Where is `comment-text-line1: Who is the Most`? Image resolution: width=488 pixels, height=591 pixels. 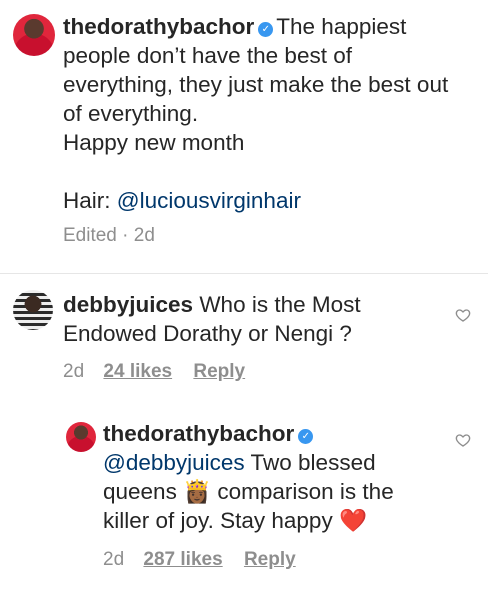
comment-text-line1: Who is the Most is located at coordinates (280, 304).